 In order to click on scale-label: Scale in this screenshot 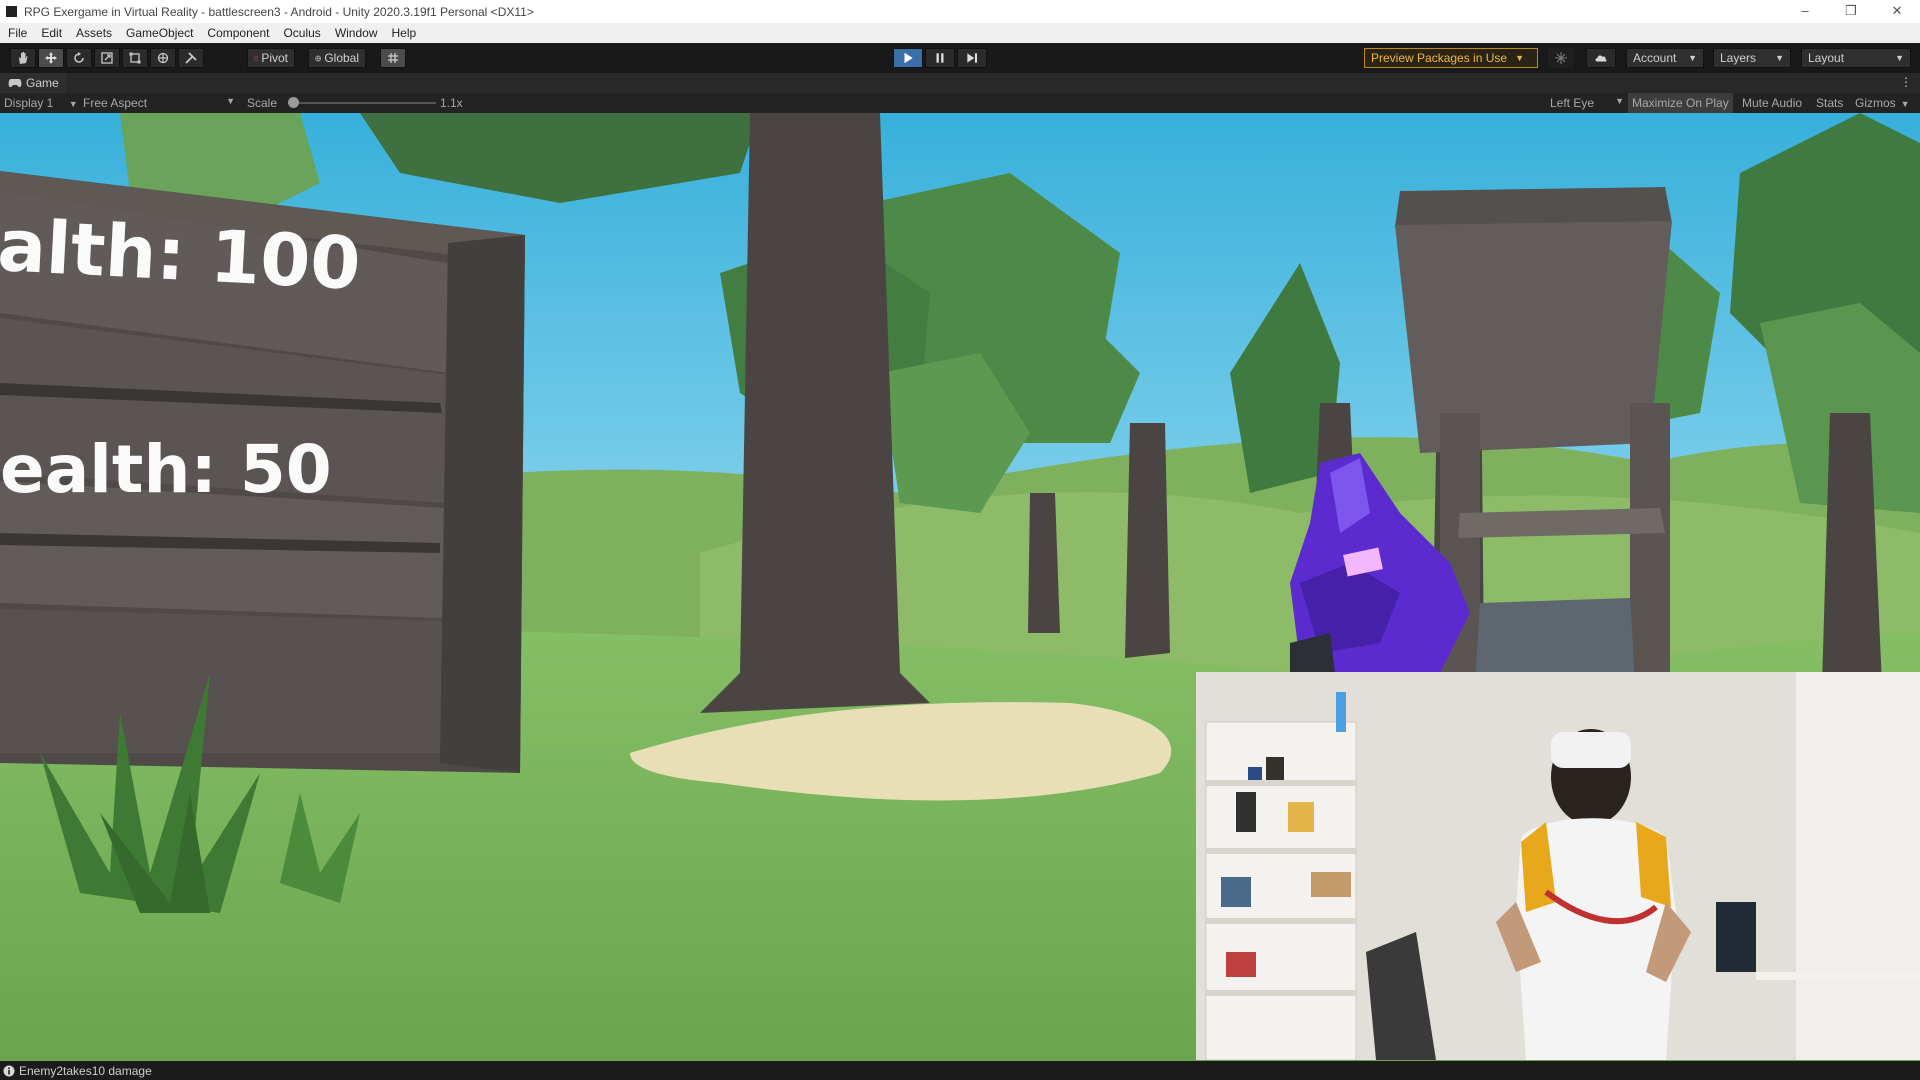, I will do `click(262, 103)`.